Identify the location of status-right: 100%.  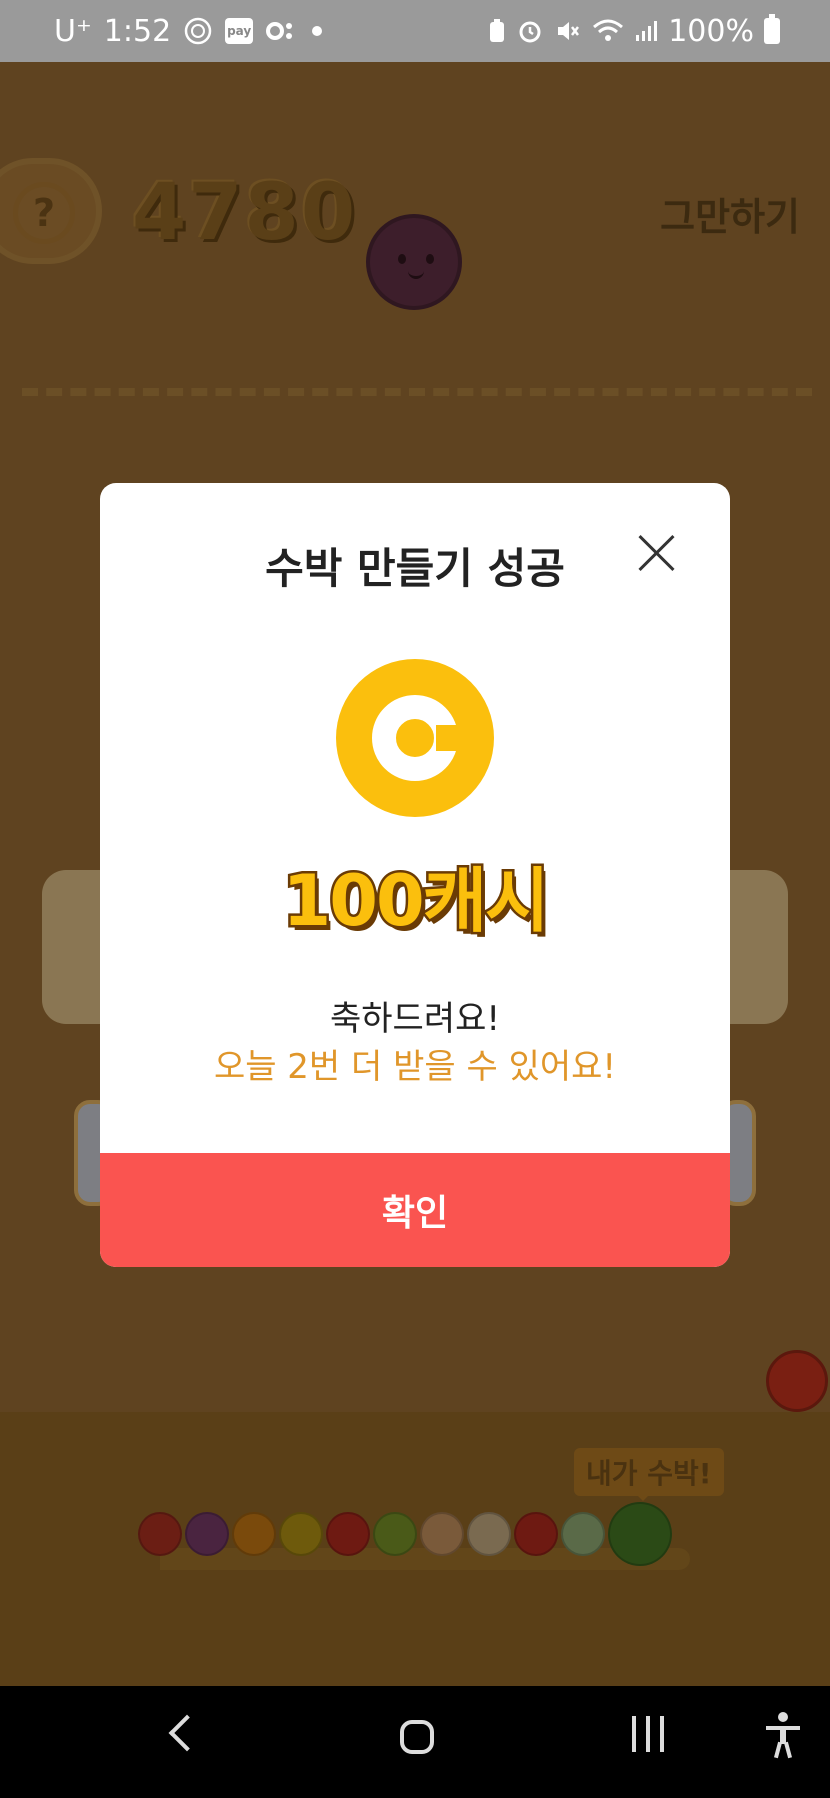
(634, 31).